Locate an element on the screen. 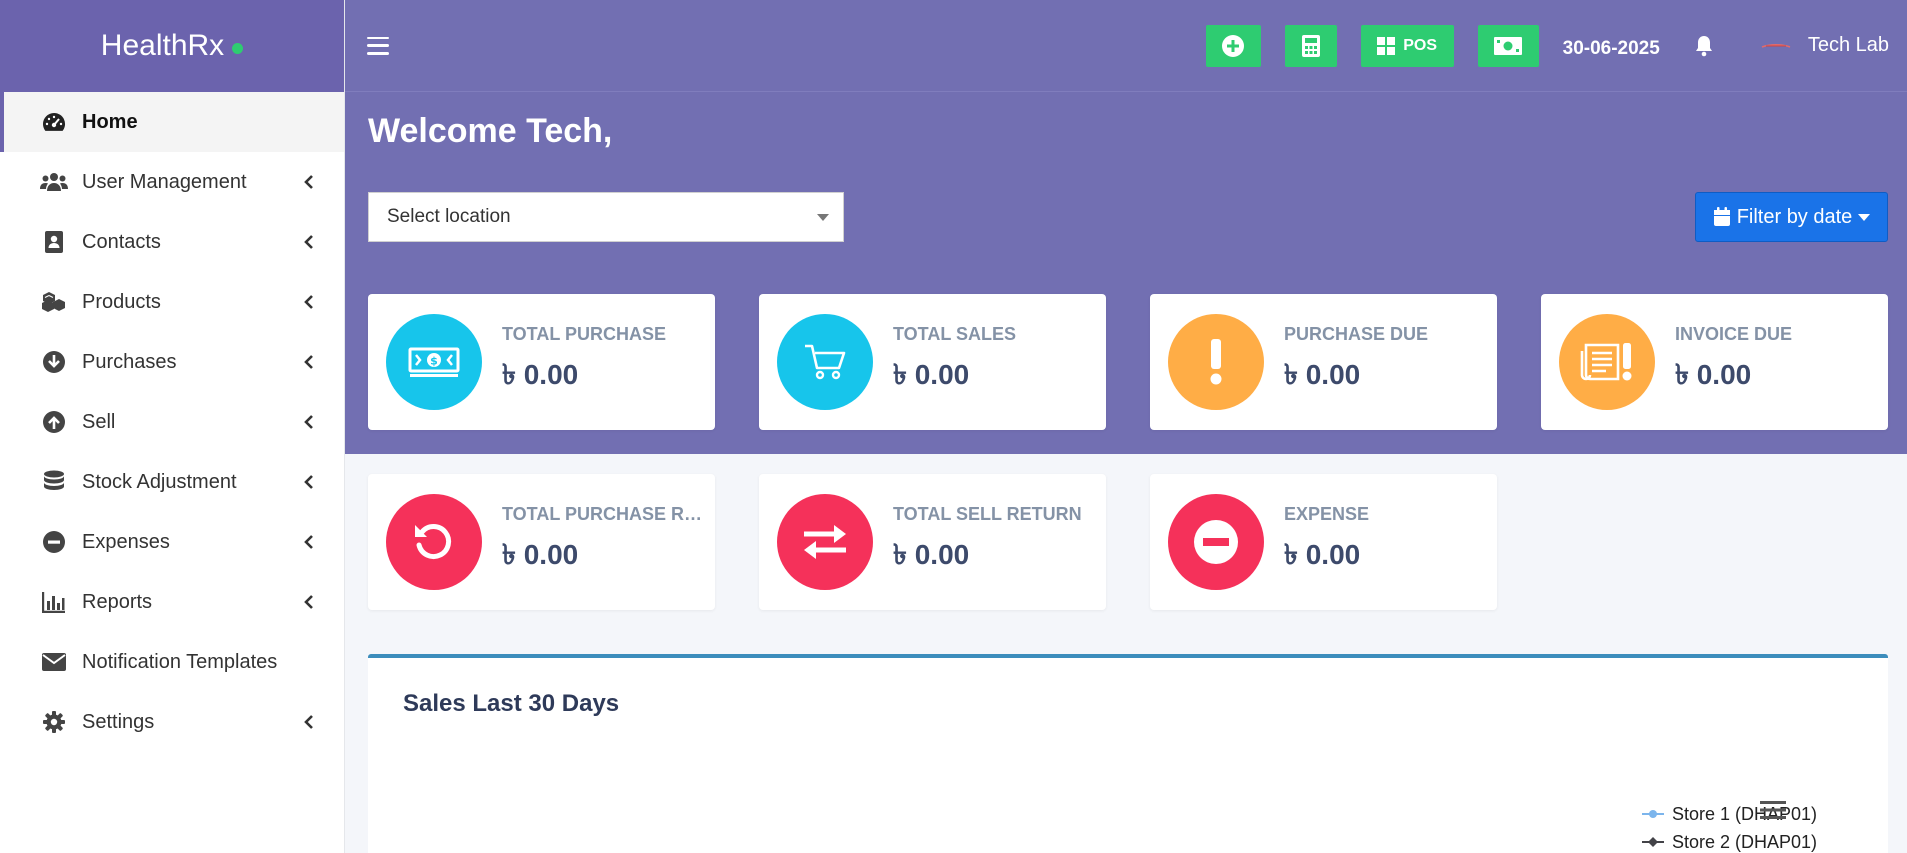  filter-by-date-label: Filter by date is located at coordinates (1794, 216).